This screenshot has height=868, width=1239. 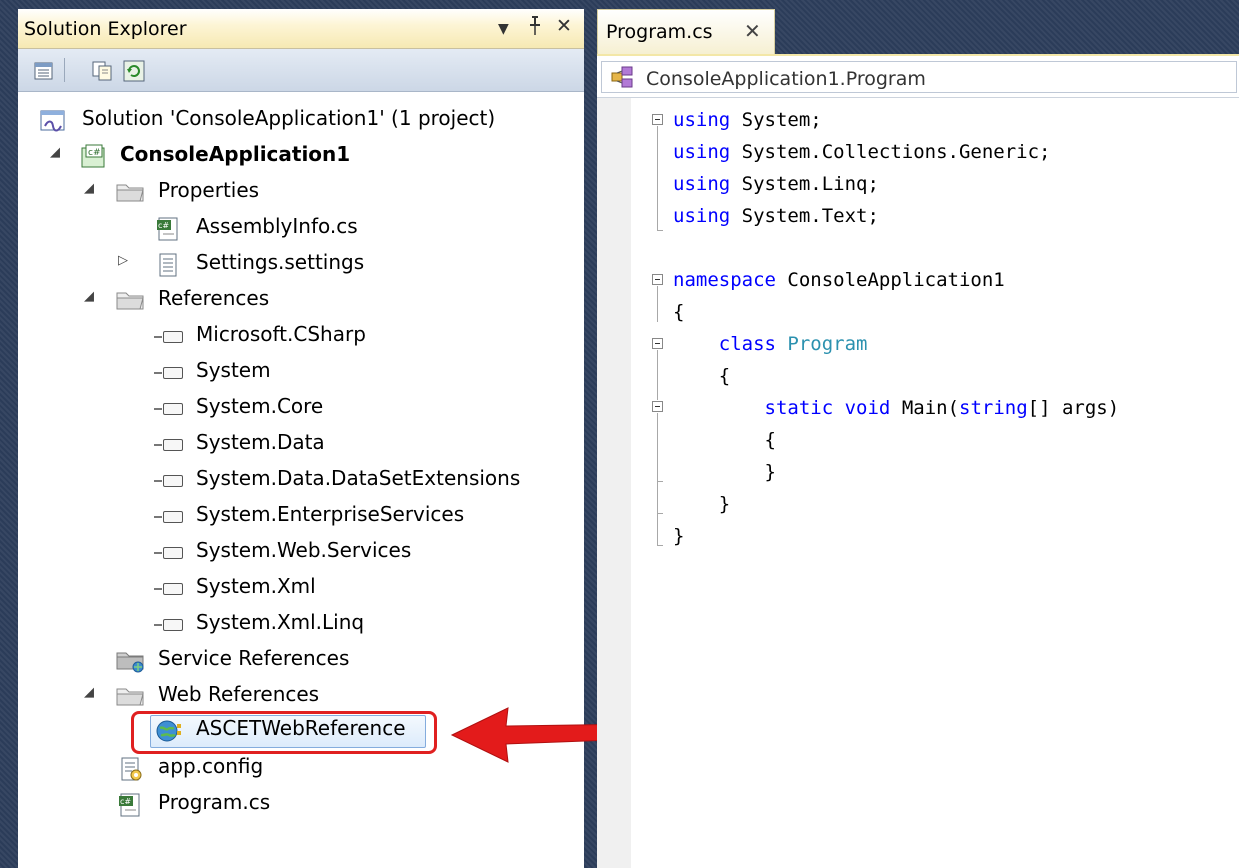 What do you see at coordinates (131, 661) in the screenshot?
I see `service-references-folder-icon` at bounding box center [131, 661].